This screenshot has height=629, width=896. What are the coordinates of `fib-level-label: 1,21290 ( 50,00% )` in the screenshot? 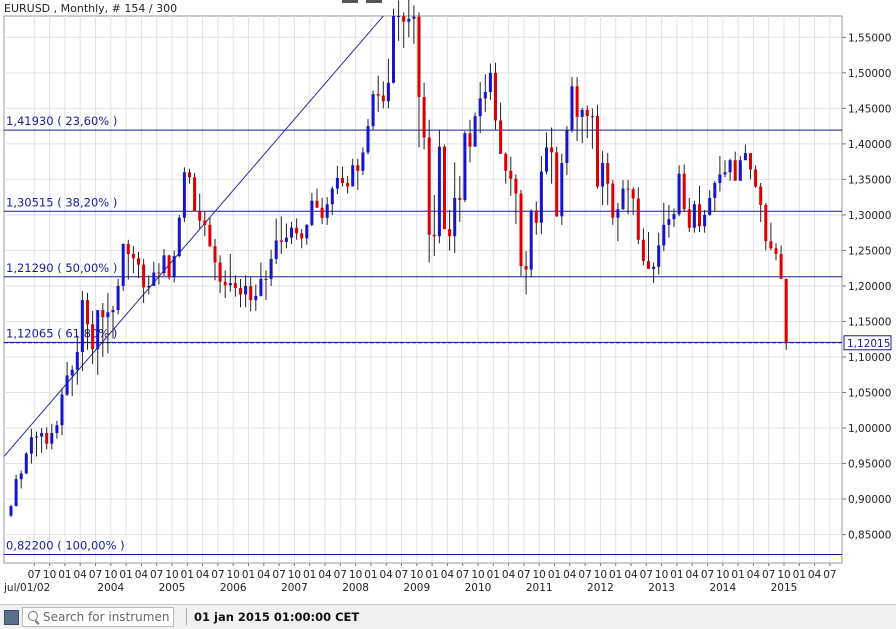 It's located at (61, 268).